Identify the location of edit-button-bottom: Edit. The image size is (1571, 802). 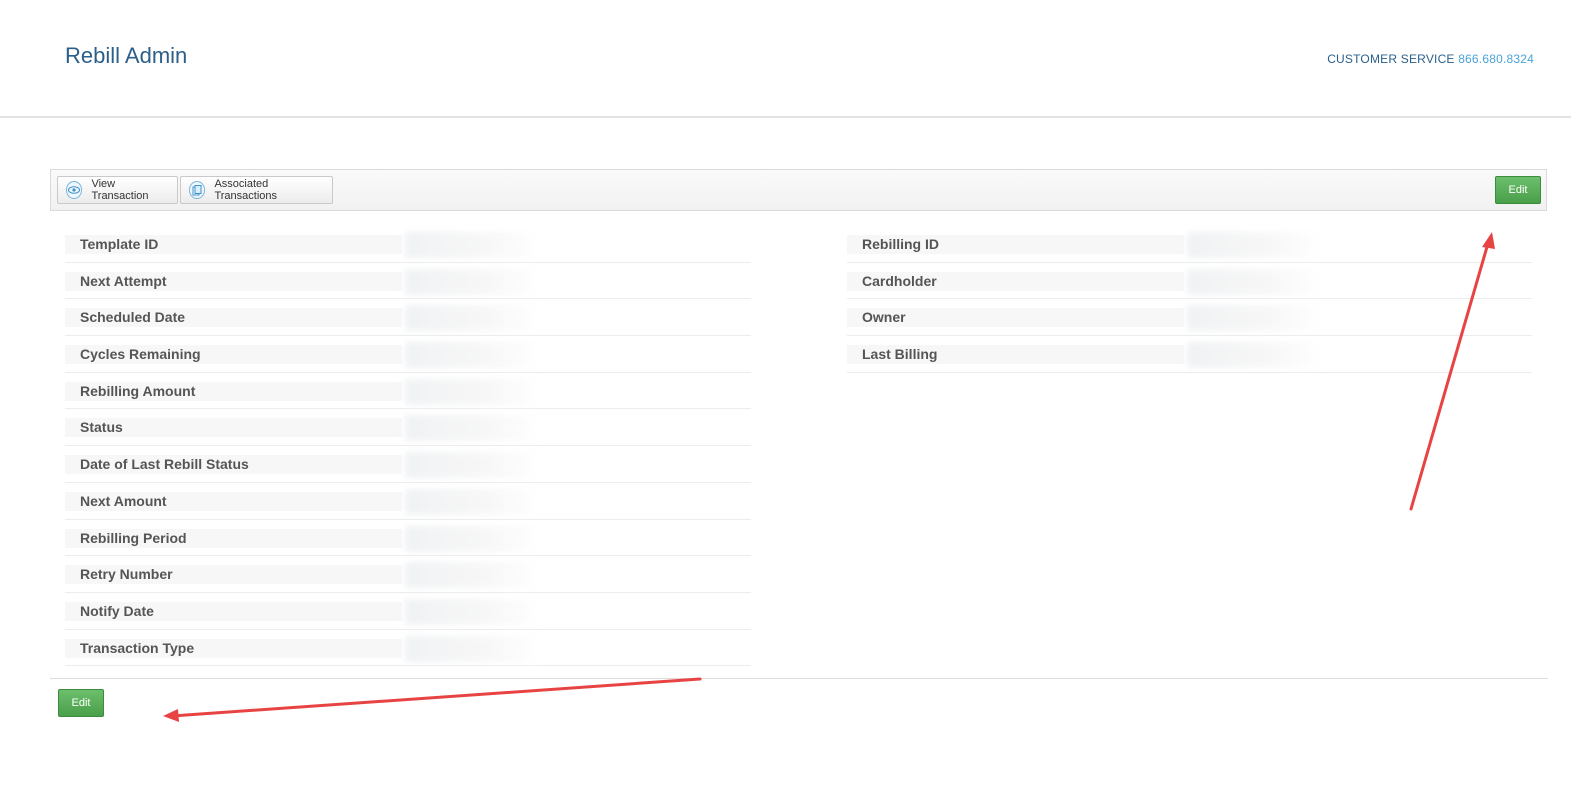
(81, 703).